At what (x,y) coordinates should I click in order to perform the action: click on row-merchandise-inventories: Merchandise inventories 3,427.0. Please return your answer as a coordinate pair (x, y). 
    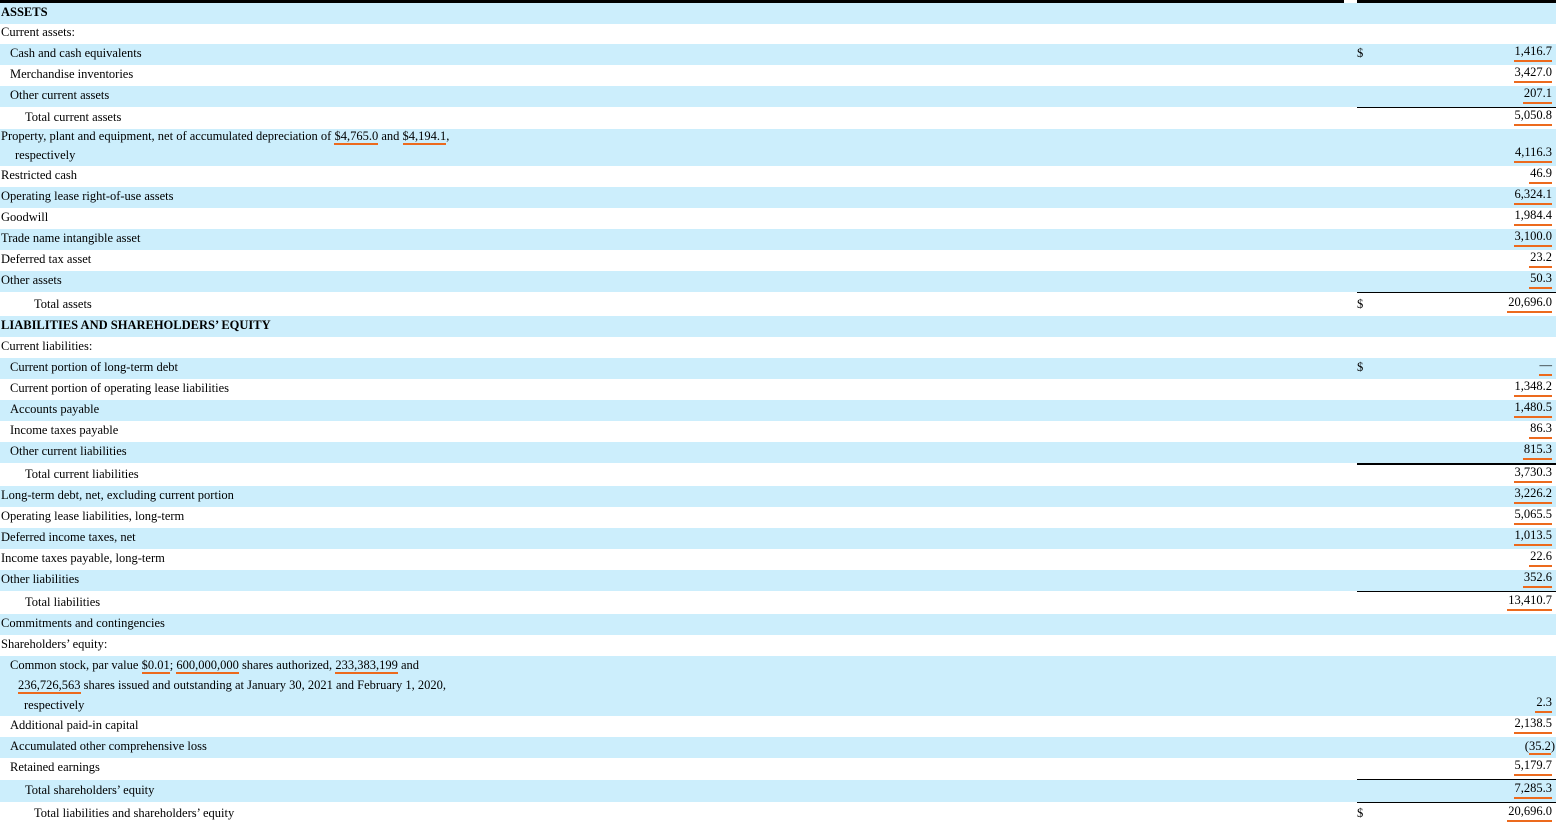
    Looking at the image, I should click on (778, 75).